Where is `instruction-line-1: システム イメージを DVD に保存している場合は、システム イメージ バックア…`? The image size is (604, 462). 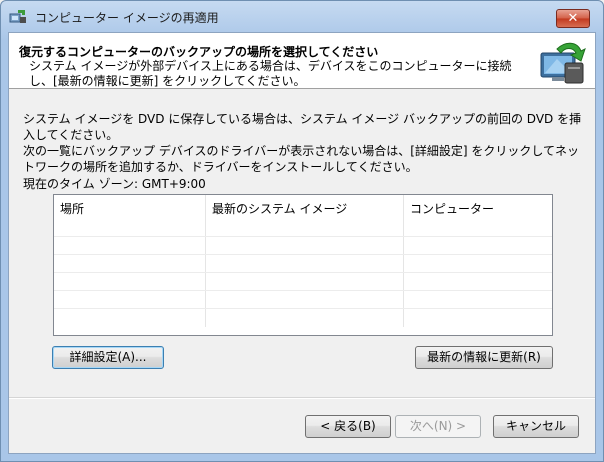 instruction-line-1: システム イメージを DVD に保存している場合は、システム イメージ バックア… is located at coordinates (302, 127).